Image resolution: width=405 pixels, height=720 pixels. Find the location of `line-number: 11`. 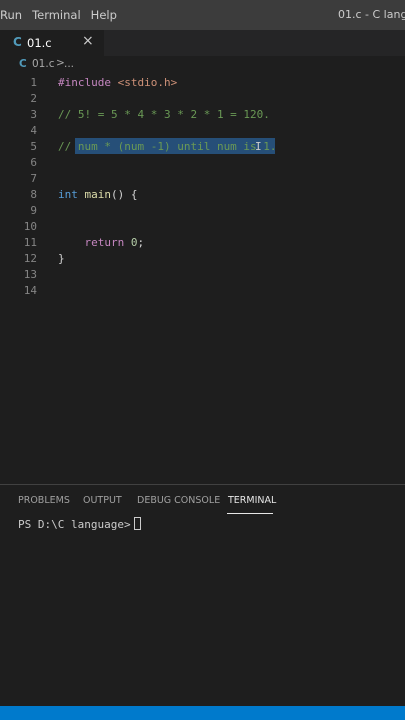

line-number: 11 is located at coordinates (30, 242).